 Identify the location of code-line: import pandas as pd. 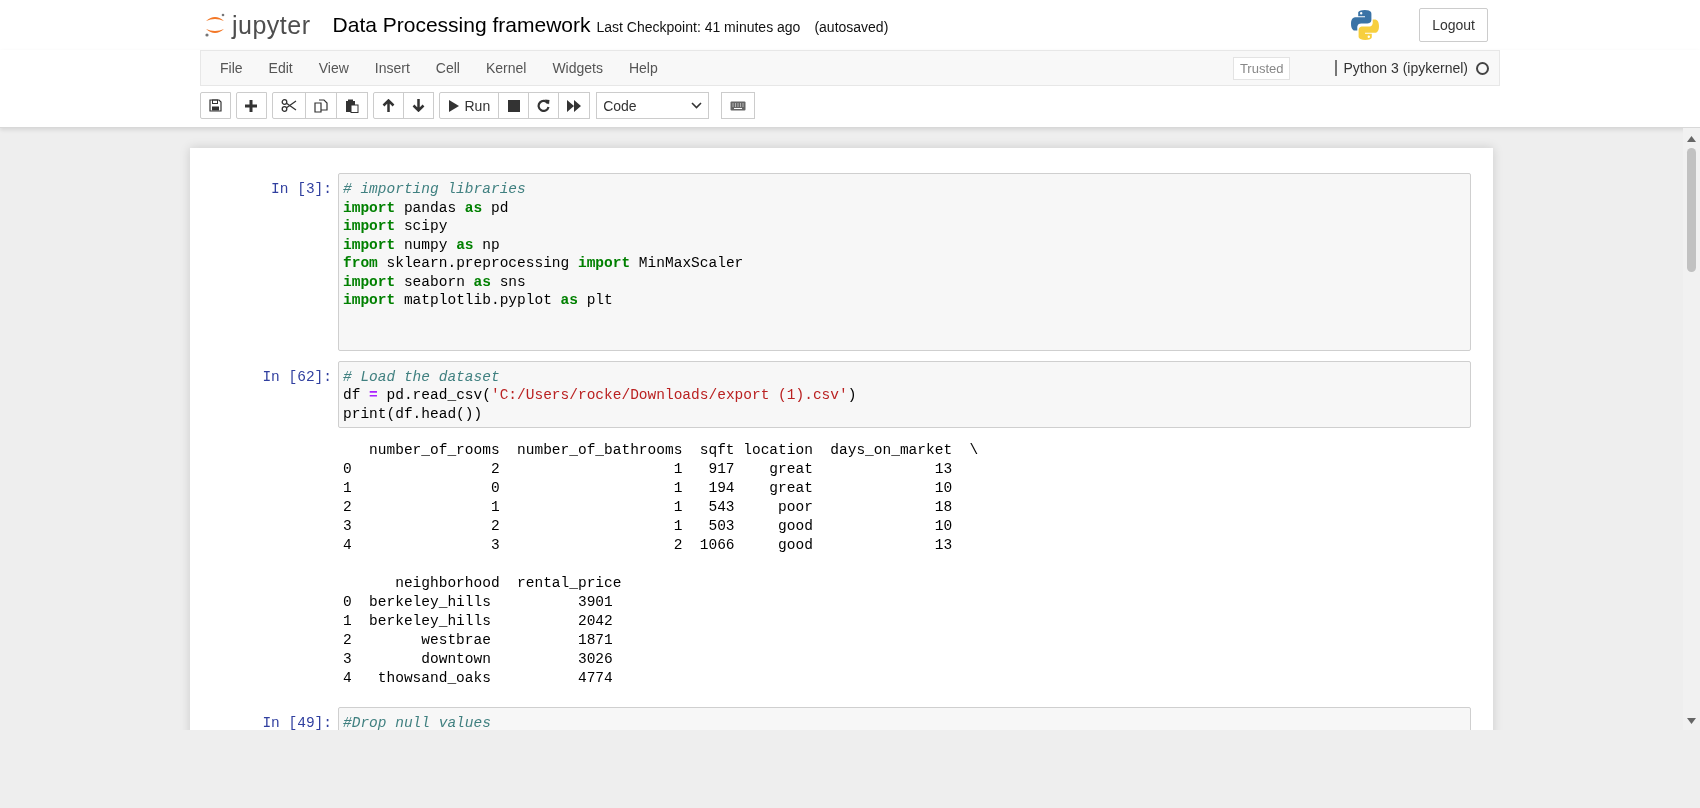
(426, 207).